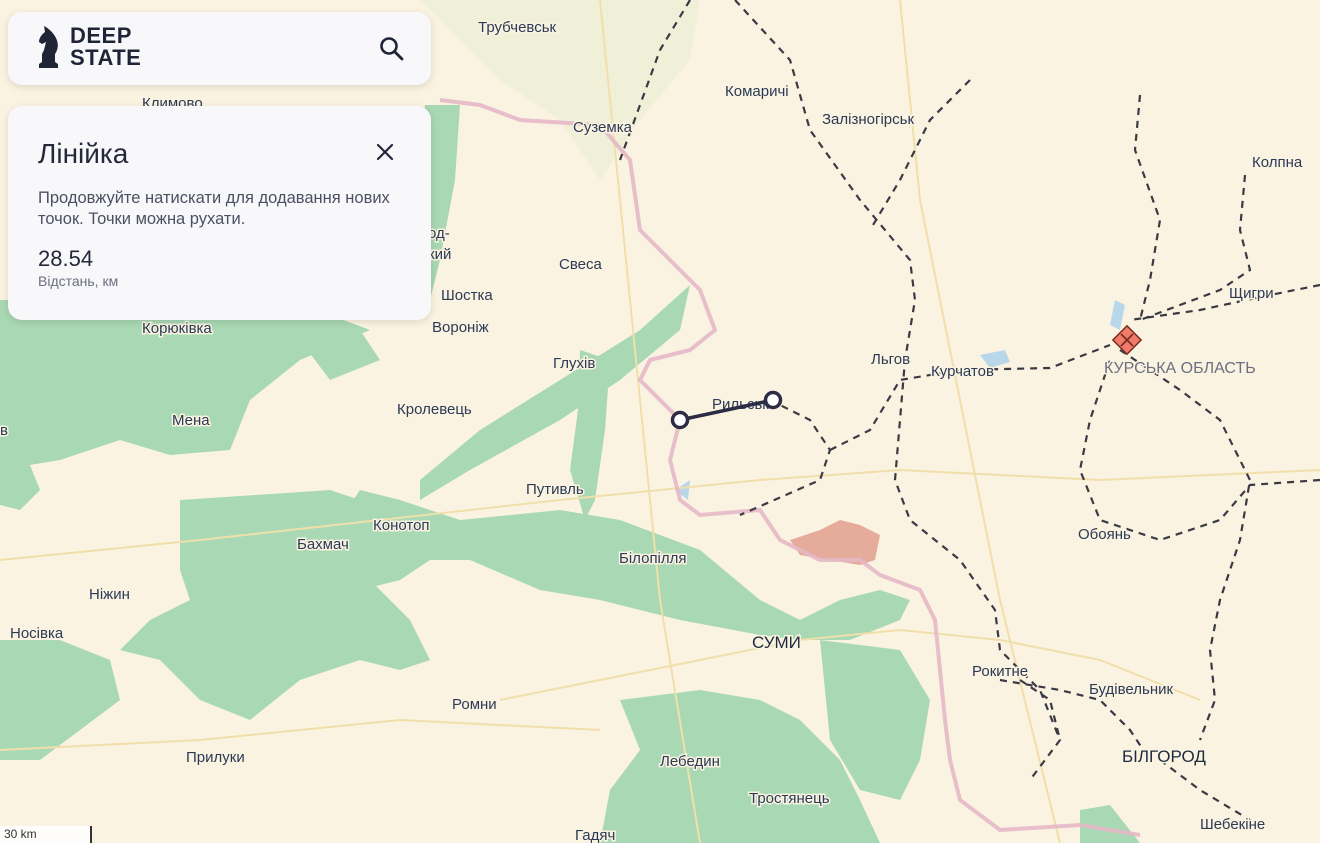 Image resolution: width=1320 pixels, height=843 pixels. Describe the element at coordinates (439, 254) in the screenshot. I see `place-kyi: кий` at that location.